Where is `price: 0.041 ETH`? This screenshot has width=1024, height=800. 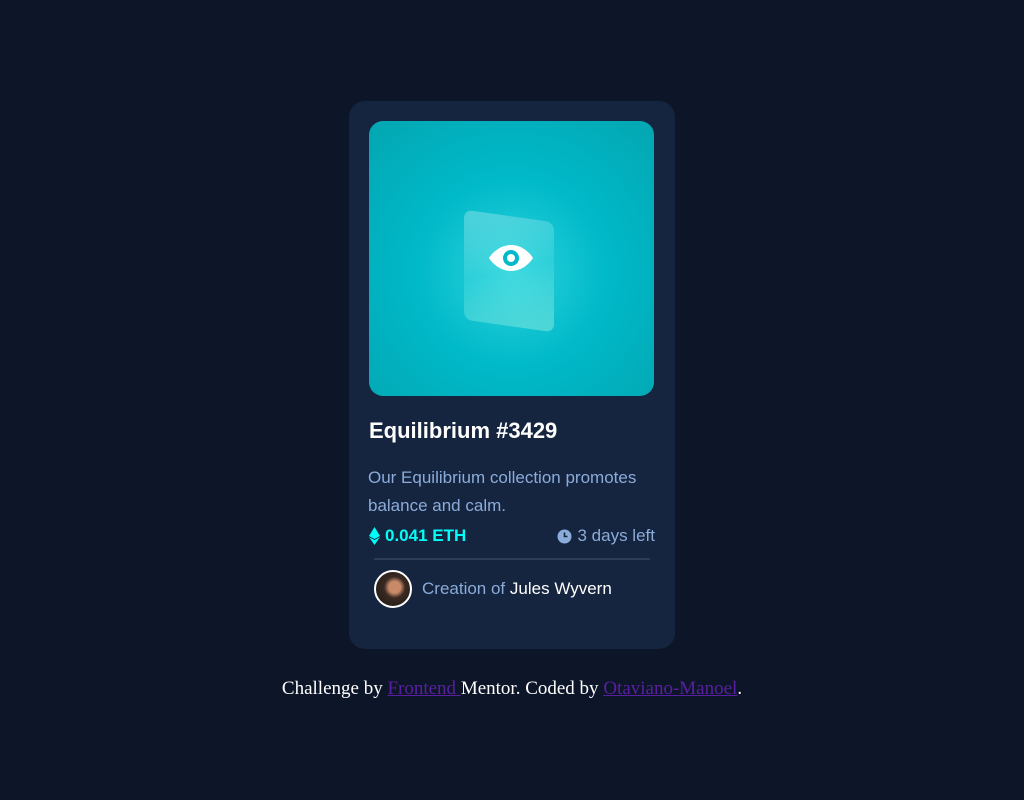 price: 0.041 ETH is located at coordinates (417, 536).